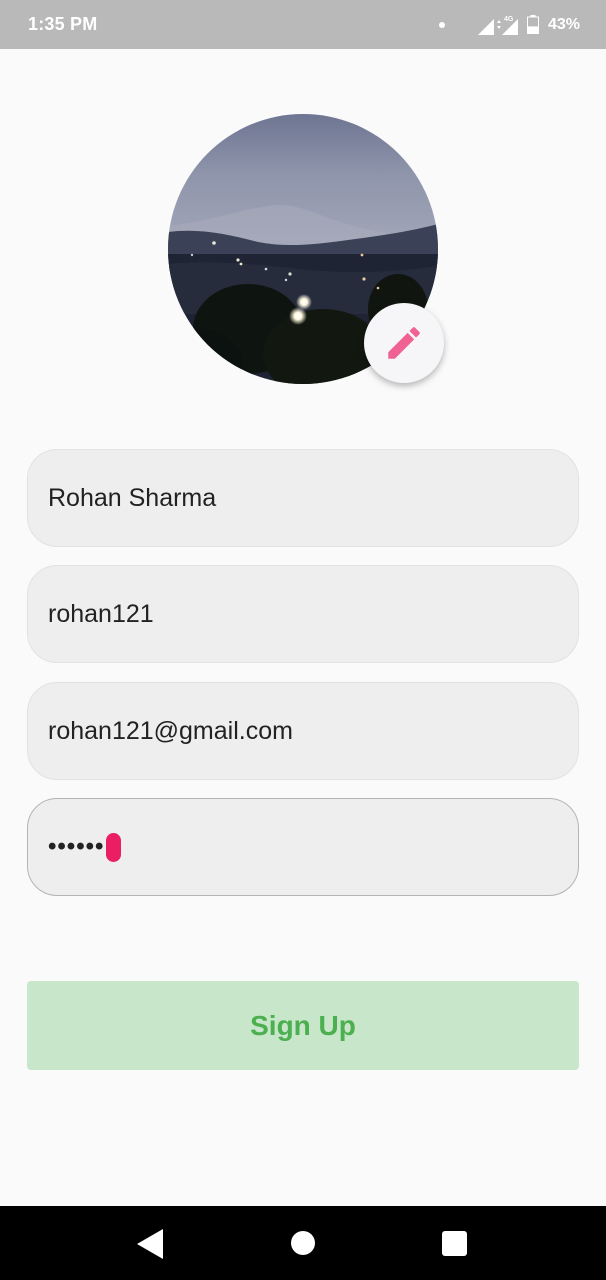  What do you see at coordinates (454, 1243) in the screenshot?
I see `recents-icon` at bounding box center [454, 1243].